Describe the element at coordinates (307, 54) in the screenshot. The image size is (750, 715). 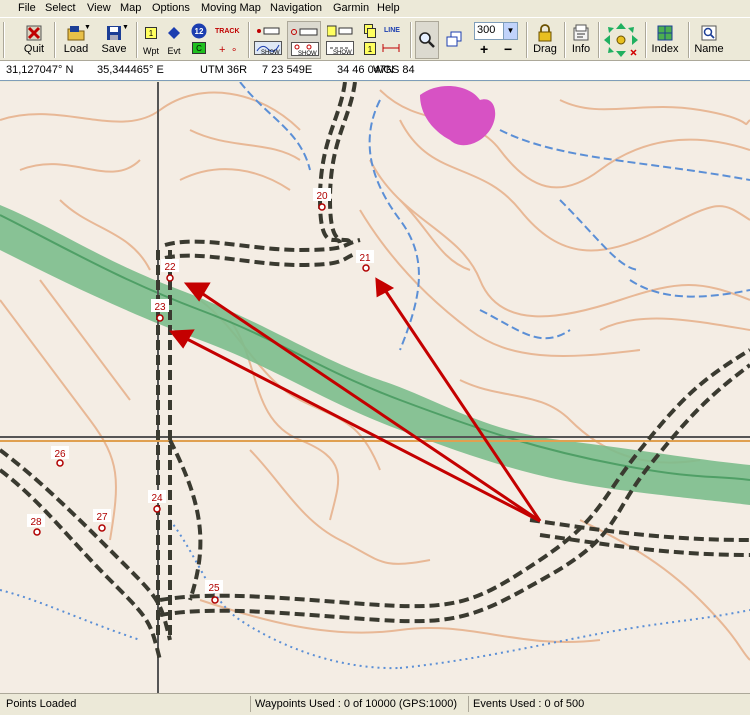
I see `show-waypoints-label: SHOW` at that location.